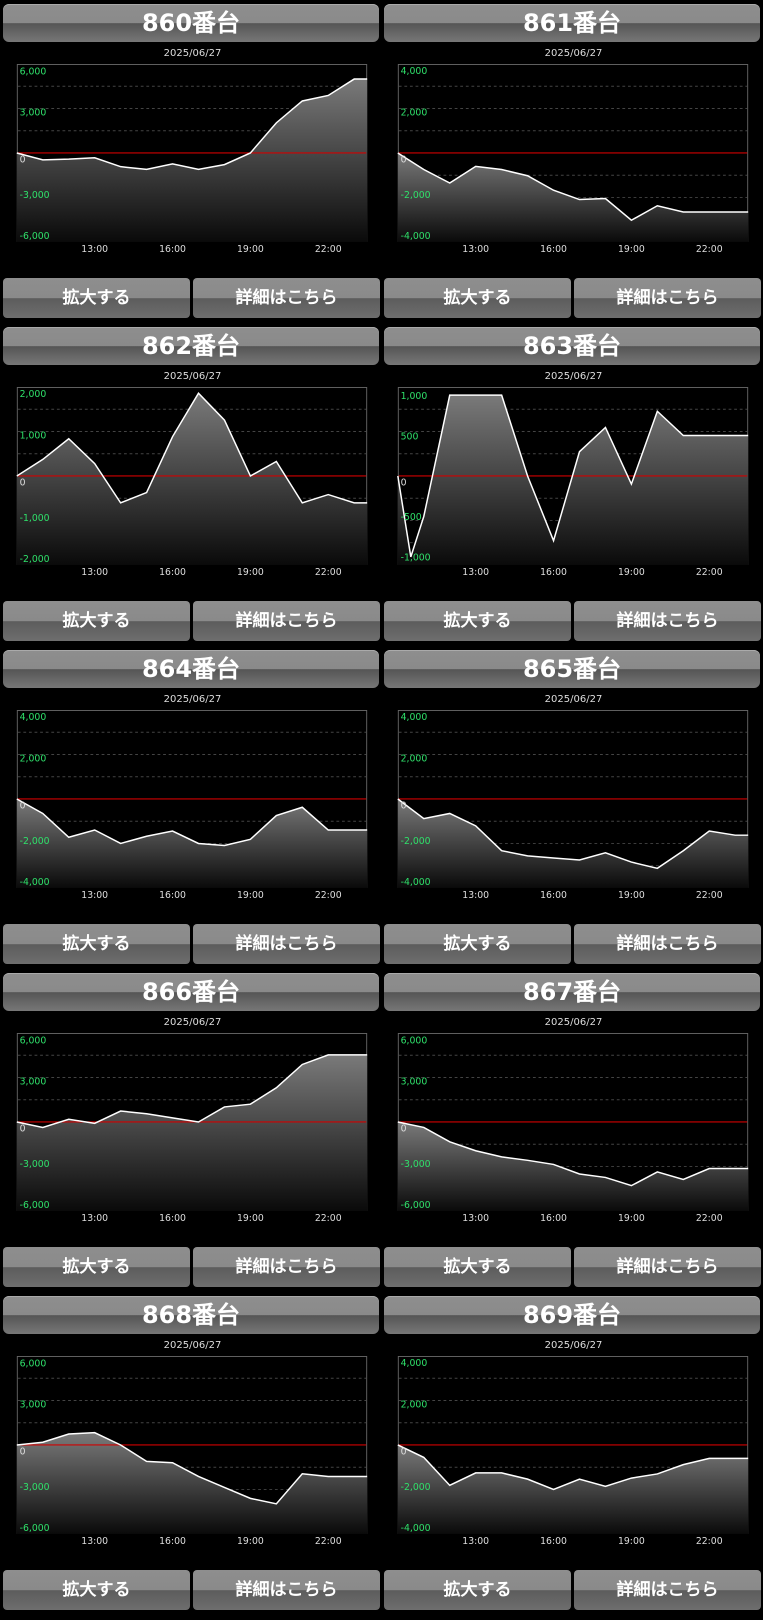 The width and height of the screenshot is (763, 1620). What do you see at coordinates (572, 669) in the screenshot?
I see `machine-title: 865番台` at bounding box center [572, 669].